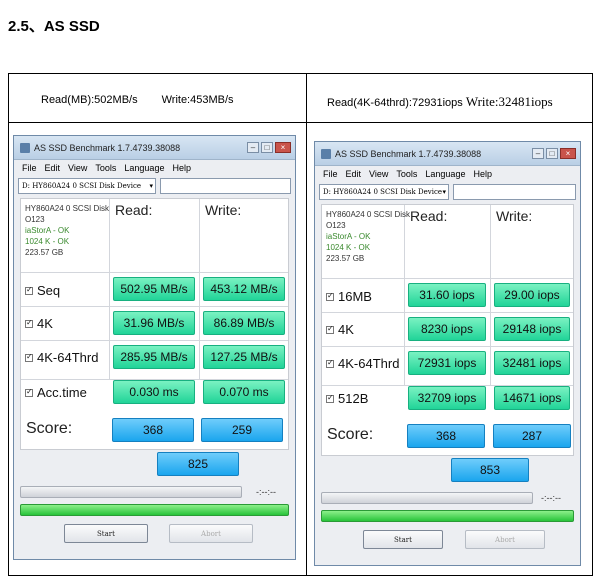 This screenshot has height=584, width=600. What do you see at coordinates (244, 357) in the screenshot?
I see `4k64-write-value: 127.25 MB/s` at bounding box center [244, 357].